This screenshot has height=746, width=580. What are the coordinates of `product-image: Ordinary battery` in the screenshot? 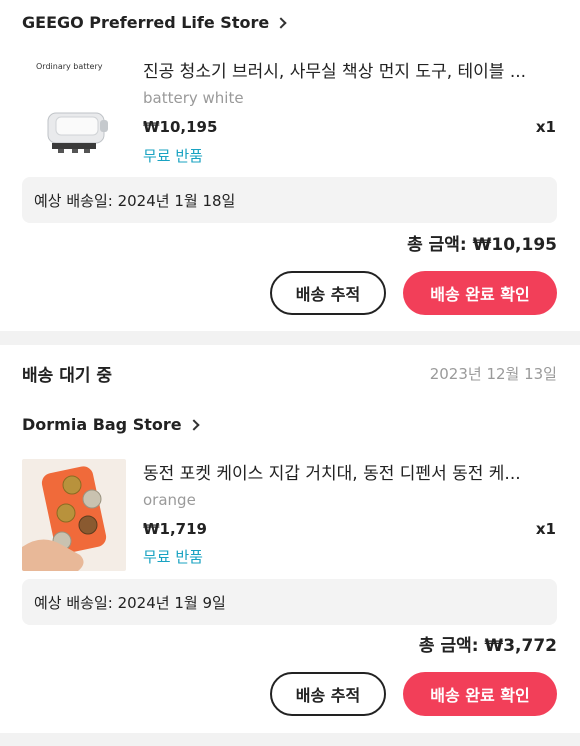 It's located at (74, 113).